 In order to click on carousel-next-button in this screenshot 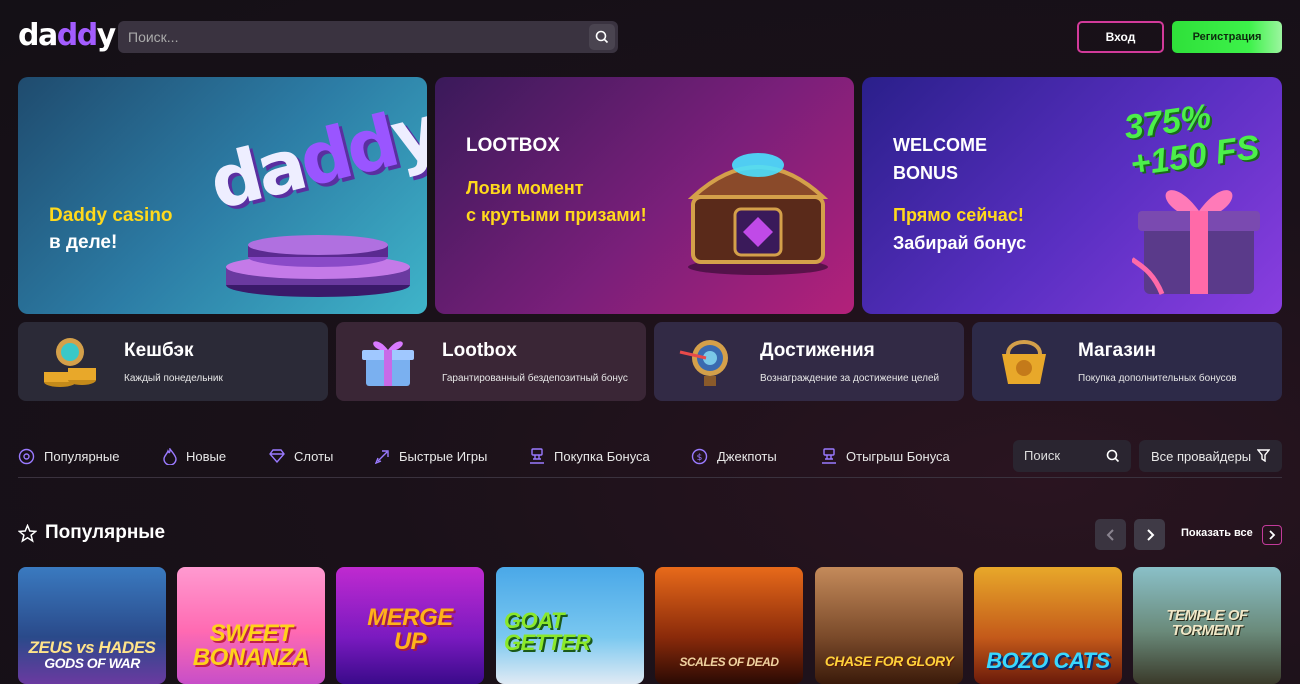, I will do `click(1149, 534)`.